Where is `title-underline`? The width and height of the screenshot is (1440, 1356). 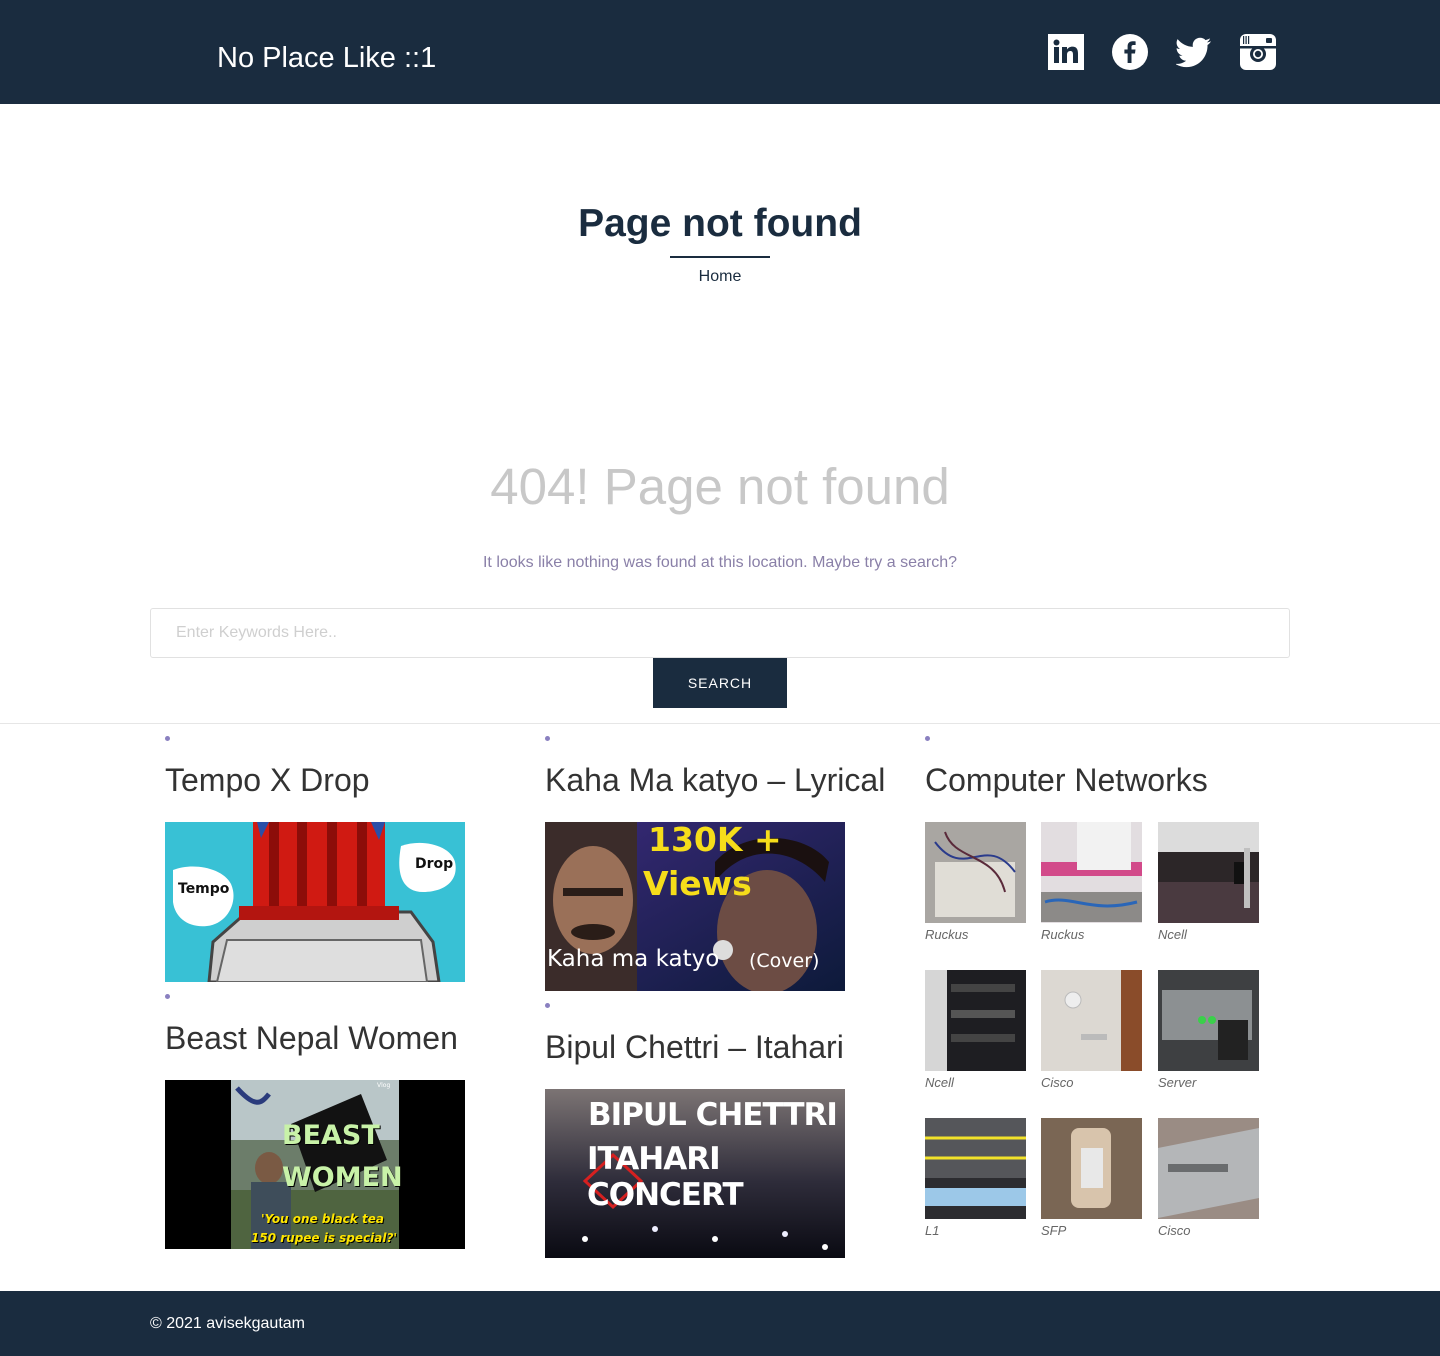 title-underline is located at coordinates (720, 257).